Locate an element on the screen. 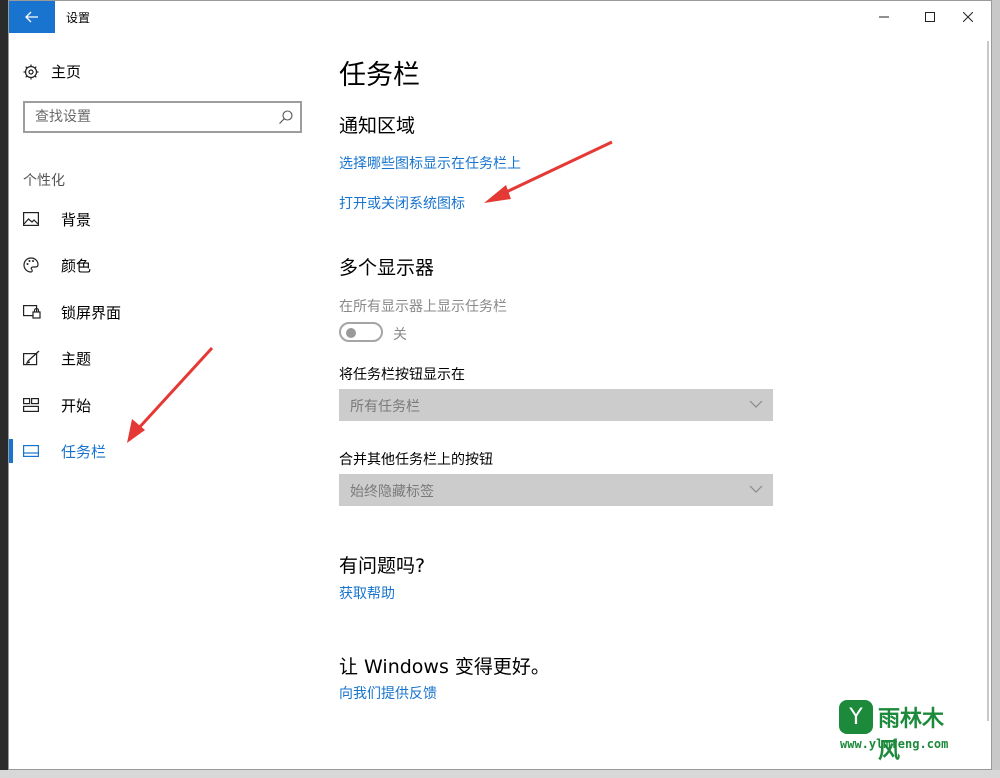 The image size is (1000, 778). sidebar-item-start: 开始 is located at coordinates (159, 405).